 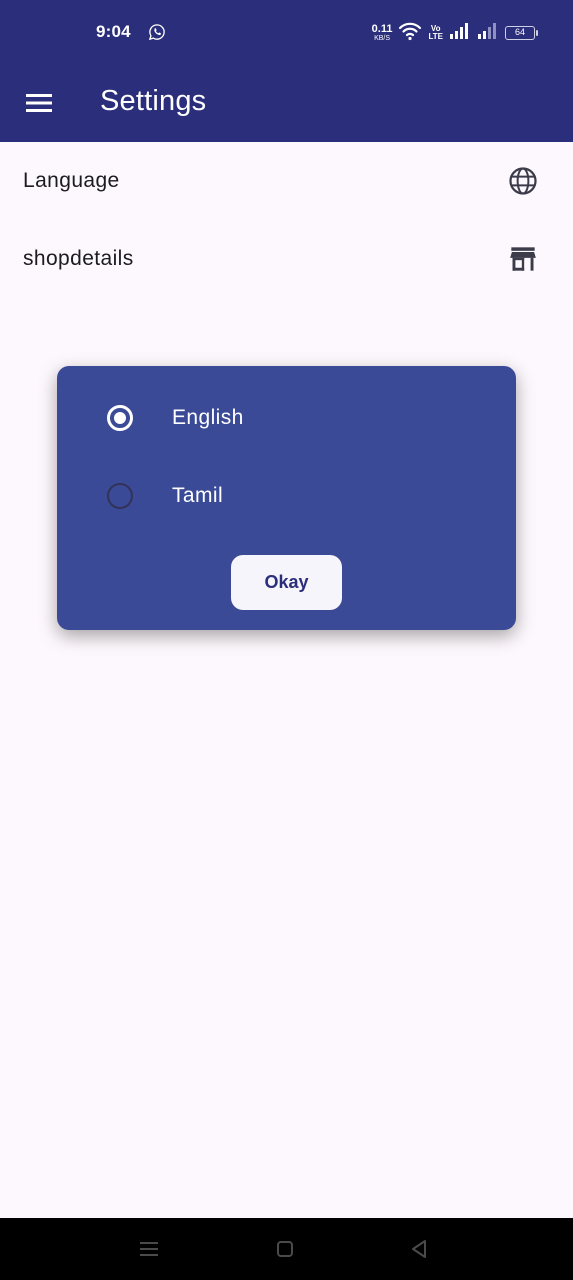 I want to click on settings-list: Language shopdetails, so click(x=286, y=220).